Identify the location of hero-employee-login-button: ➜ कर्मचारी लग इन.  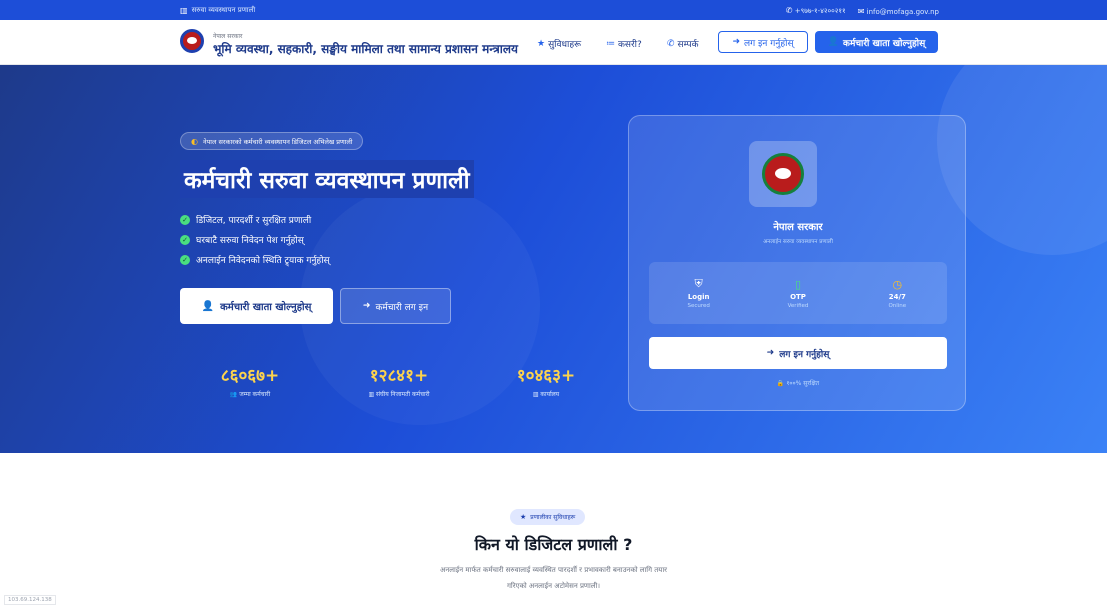
(395, 306).